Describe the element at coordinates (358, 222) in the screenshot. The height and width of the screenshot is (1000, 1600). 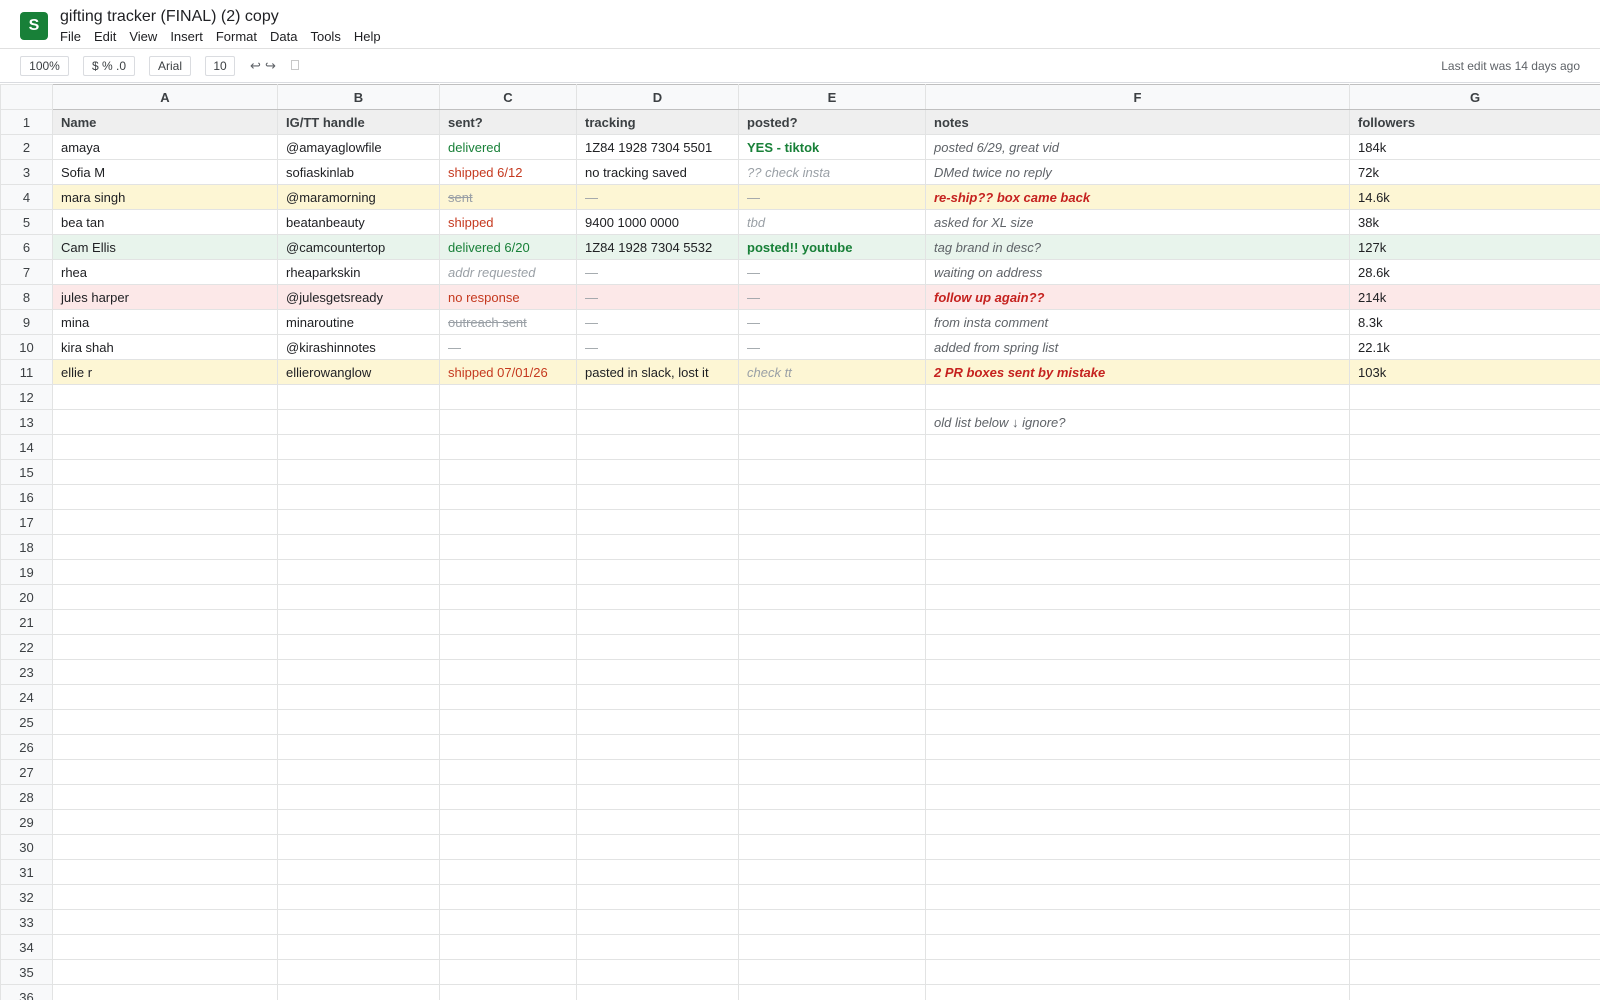
I see `cell-handle: beatanbeauty` at that location.